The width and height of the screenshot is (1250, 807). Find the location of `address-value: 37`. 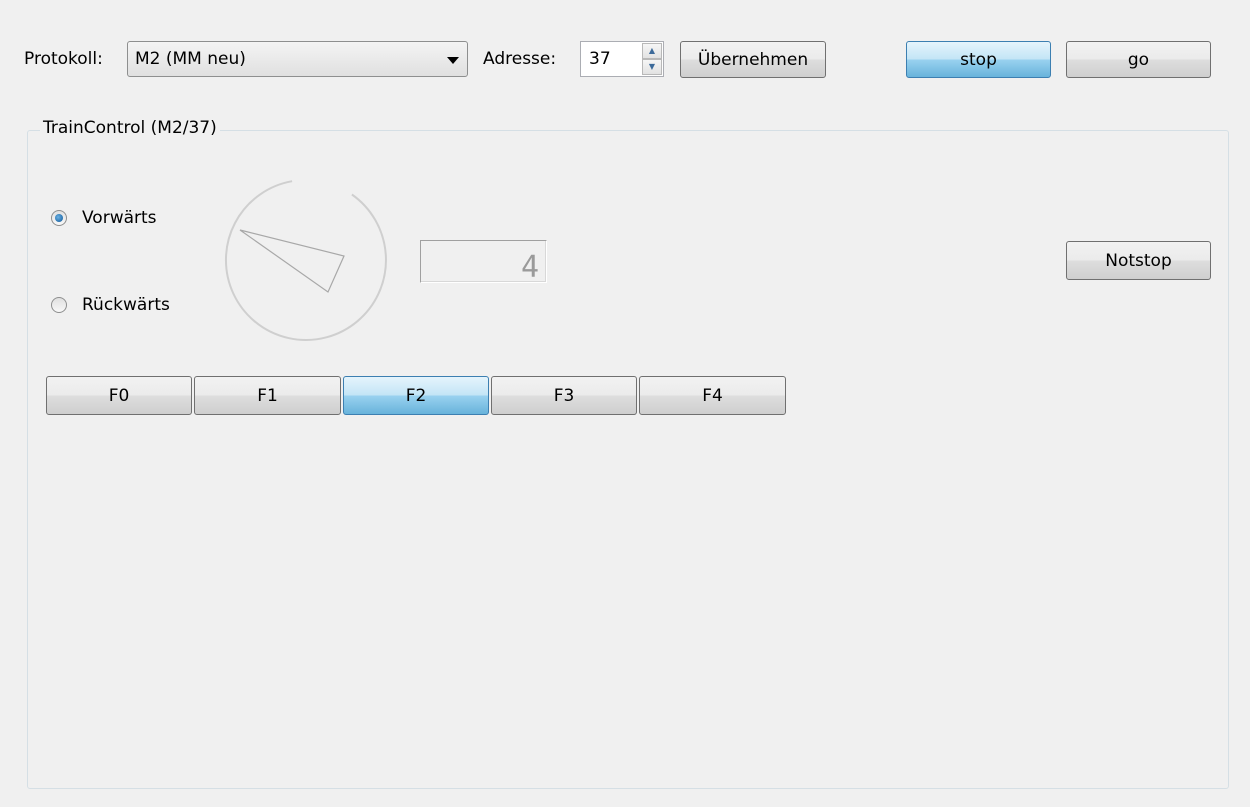

address-value: 37 is located at coordinates (600, 59).